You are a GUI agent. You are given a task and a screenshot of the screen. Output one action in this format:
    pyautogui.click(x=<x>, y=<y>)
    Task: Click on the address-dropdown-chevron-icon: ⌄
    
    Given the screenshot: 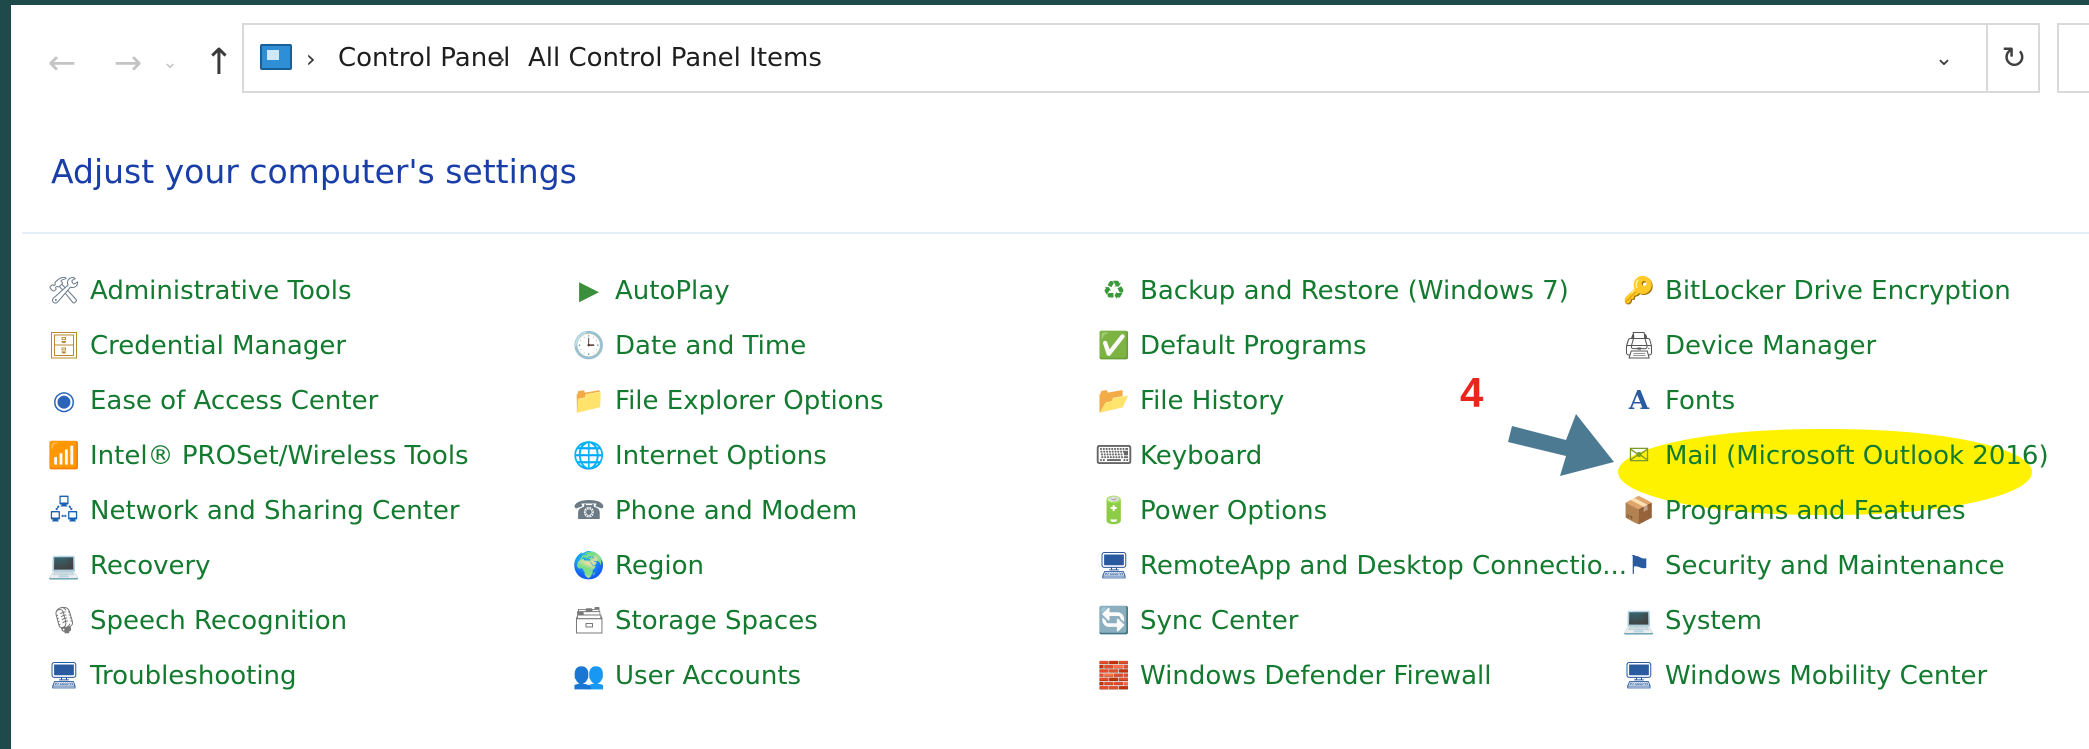 What is the action you would take?
    pyautogui.click(x=1944, y=58)
    